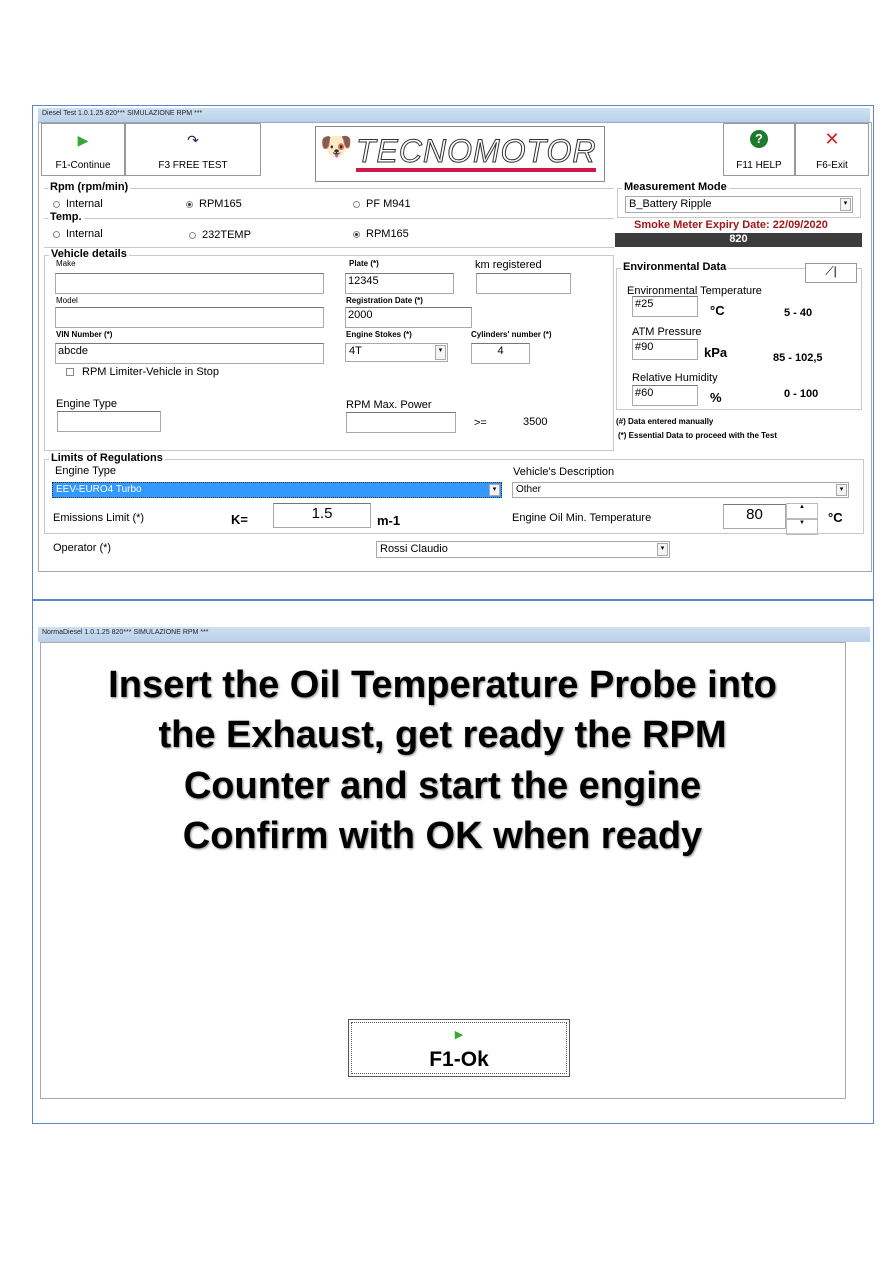 The image size is (893, 1263). Describe the element at coordinates (220, 235) in the screenshot. I see `temp-232temp-radio: 232TEMP` at that location.